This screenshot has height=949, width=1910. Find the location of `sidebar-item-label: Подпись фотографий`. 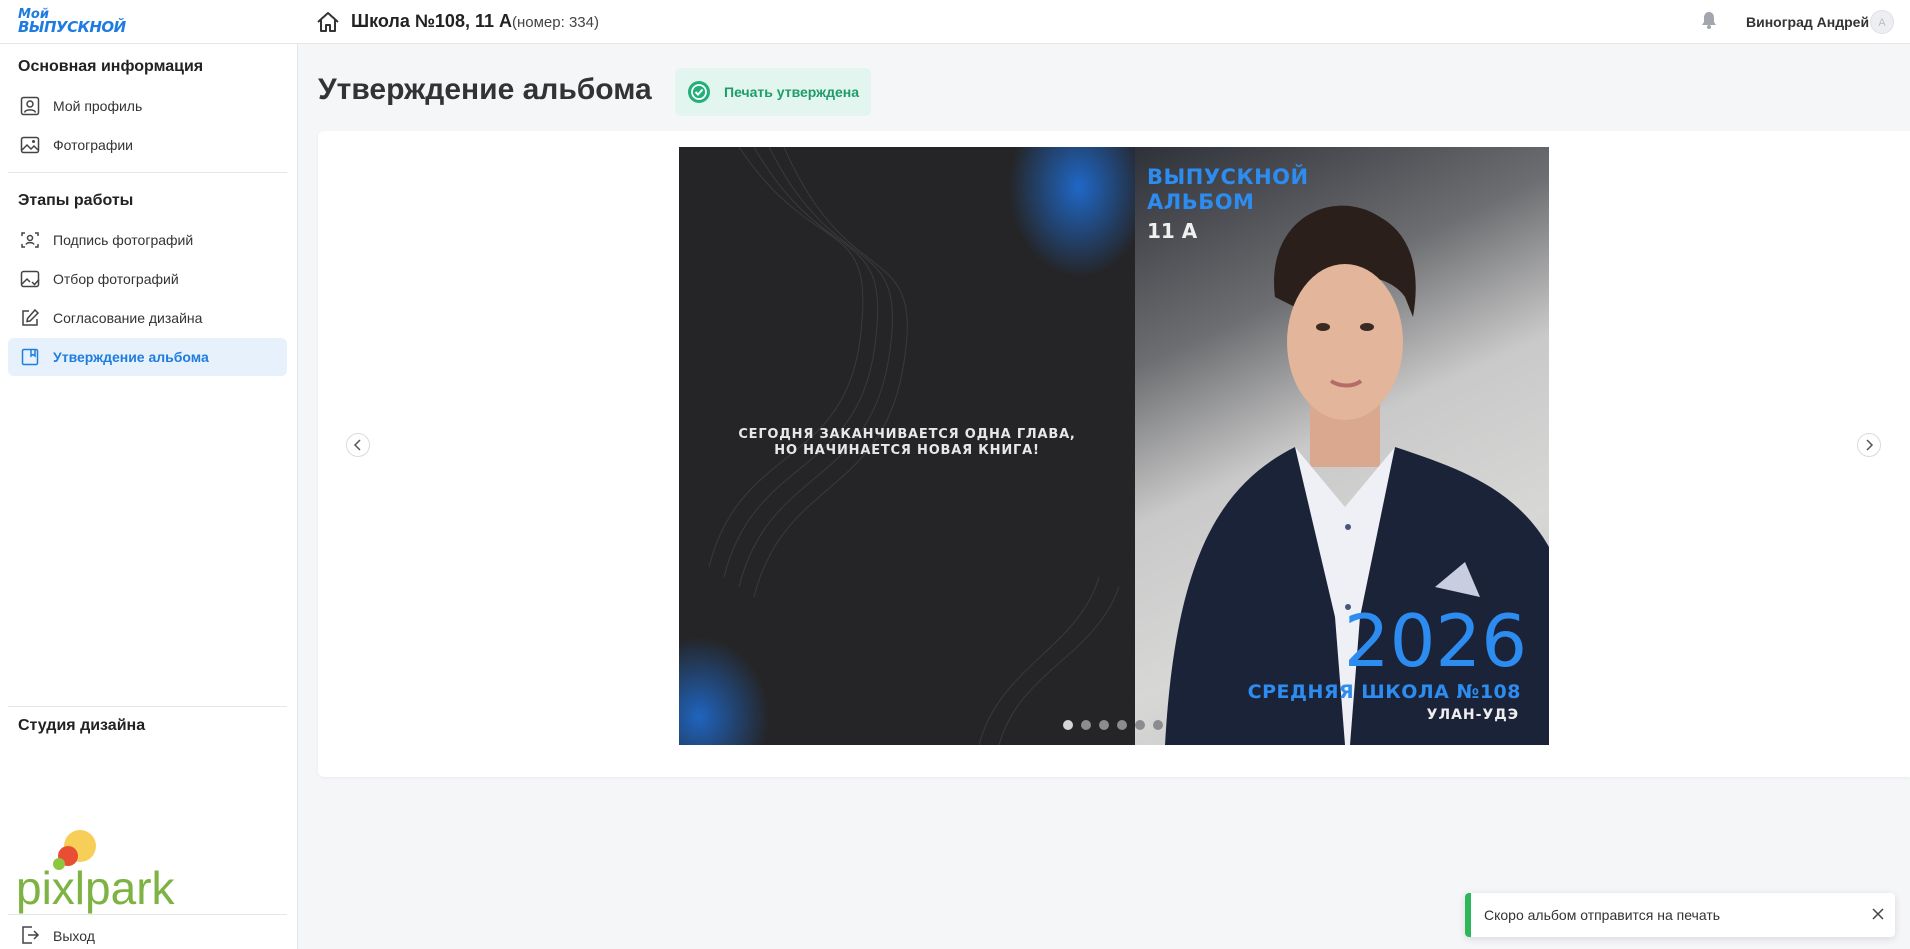

sidebar-item-label: Подпись фотографий is located at coordinates (123, 240).